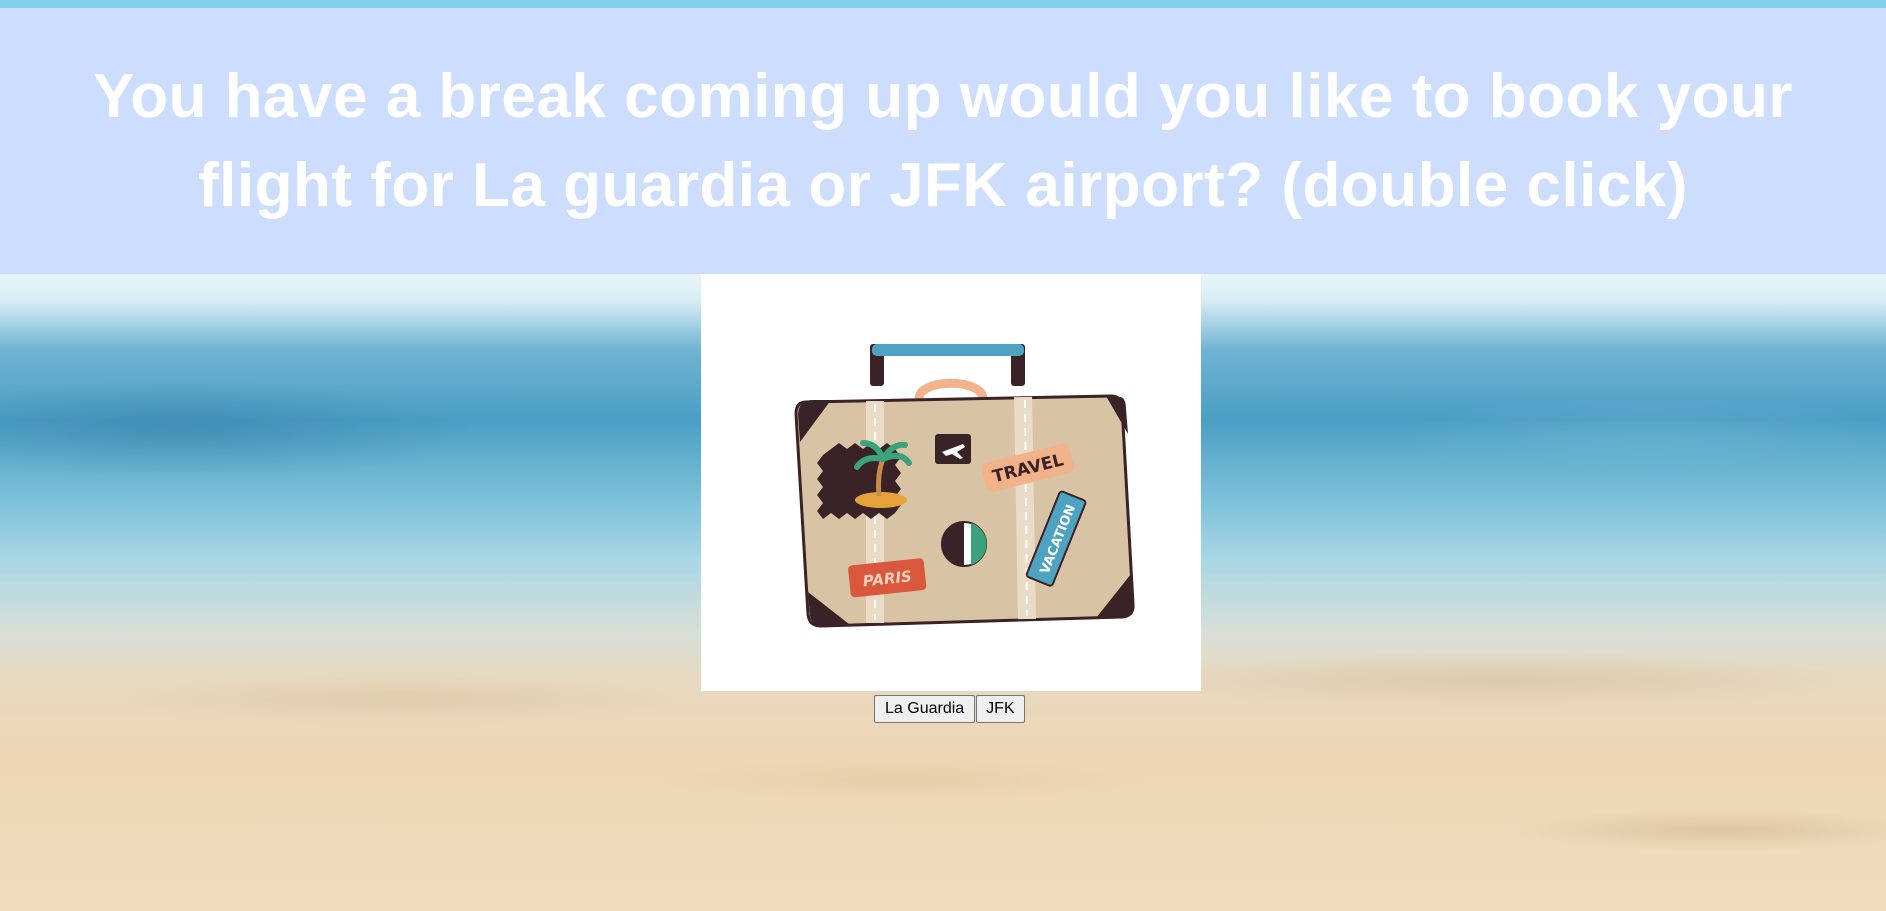  I want to click on suitcase-image: TRAVEL VACATION PARIS, so click(951, 482).